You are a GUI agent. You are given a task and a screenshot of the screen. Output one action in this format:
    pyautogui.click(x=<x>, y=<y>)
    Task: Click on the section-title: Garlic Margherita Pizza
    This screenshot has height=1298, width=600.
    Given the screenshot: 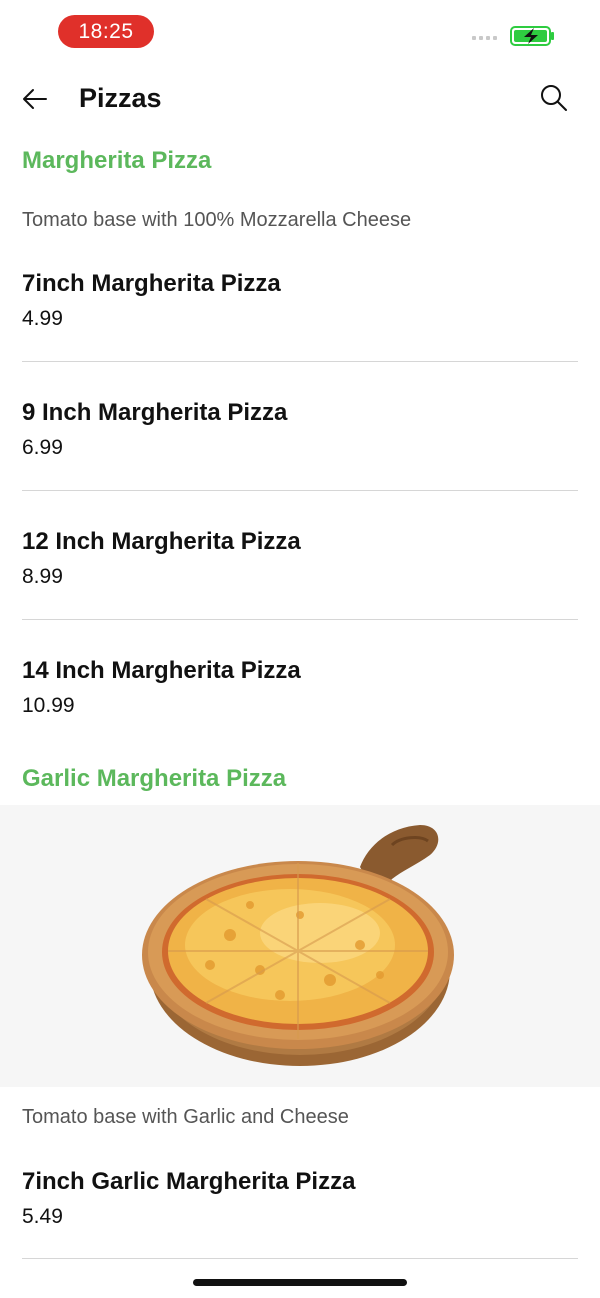 What is the action you would take?
    pyautogui.click(x=154, y=778)
    